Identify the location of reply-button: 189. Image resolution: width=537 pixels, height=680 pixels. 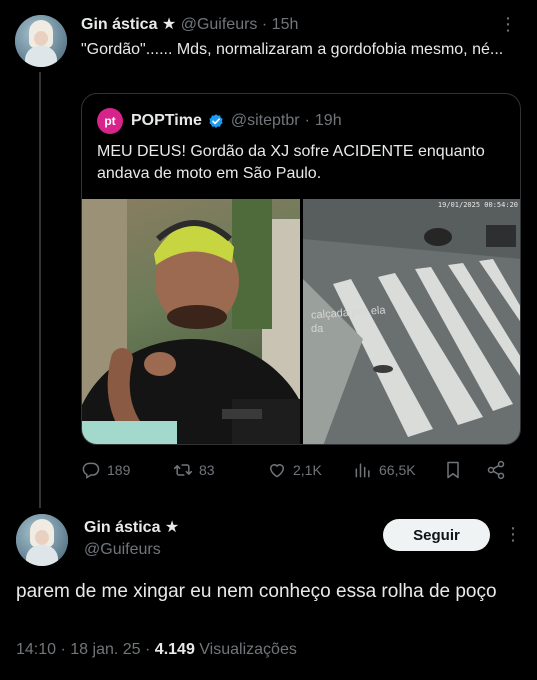
(105, 470).